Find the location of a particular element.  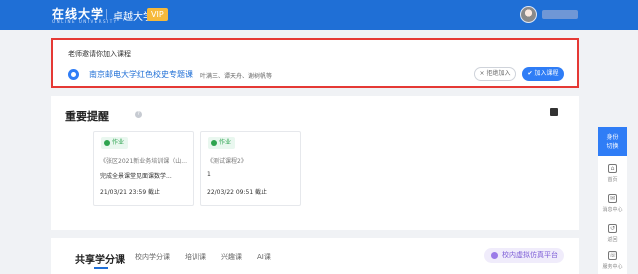

course-icon is located at coordinates (73, 74).